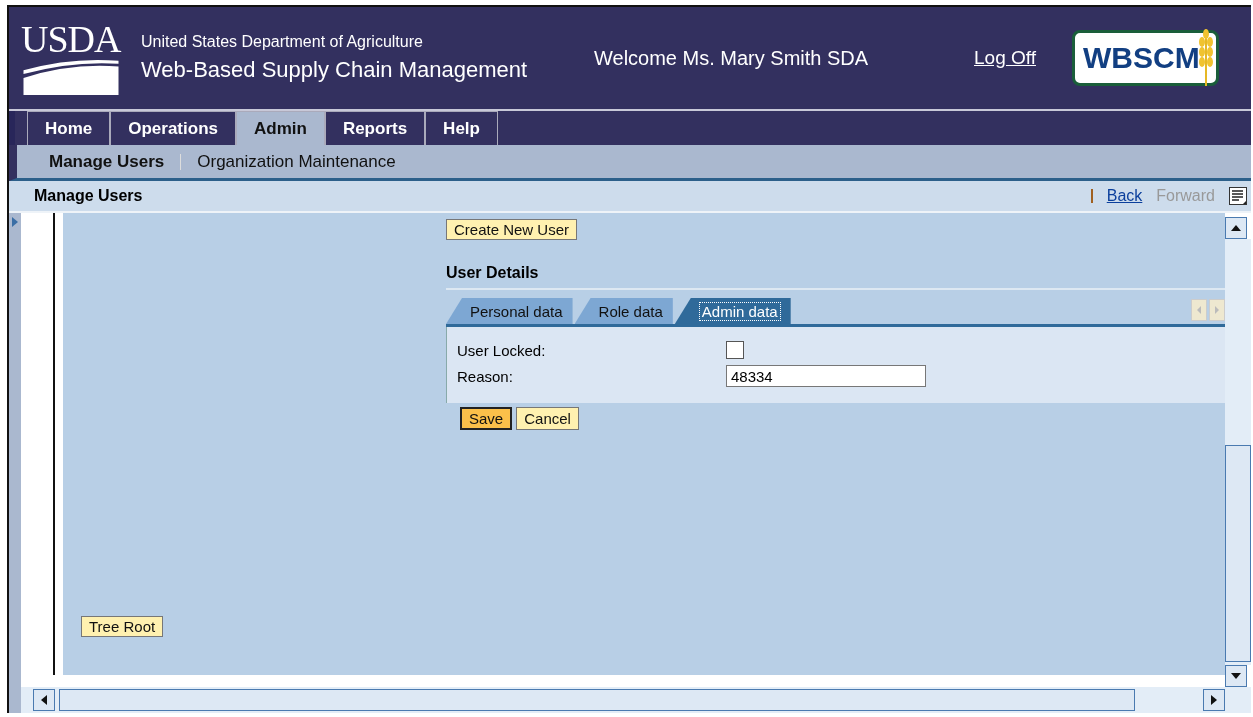 The image size is (1253, 717). What do you see at coordinates (485, 376) in the screenshot?
I see `field-label: Reason:` at bounding box center [485, 376].